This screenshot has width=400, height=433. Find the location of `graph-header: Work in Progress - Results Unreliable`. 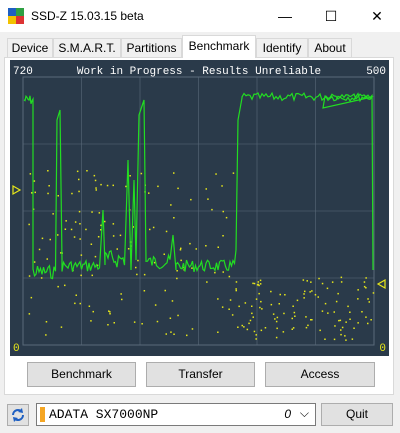

graph-header: Work in Progress - Results Unreliable is located at coordinates (199, 72).